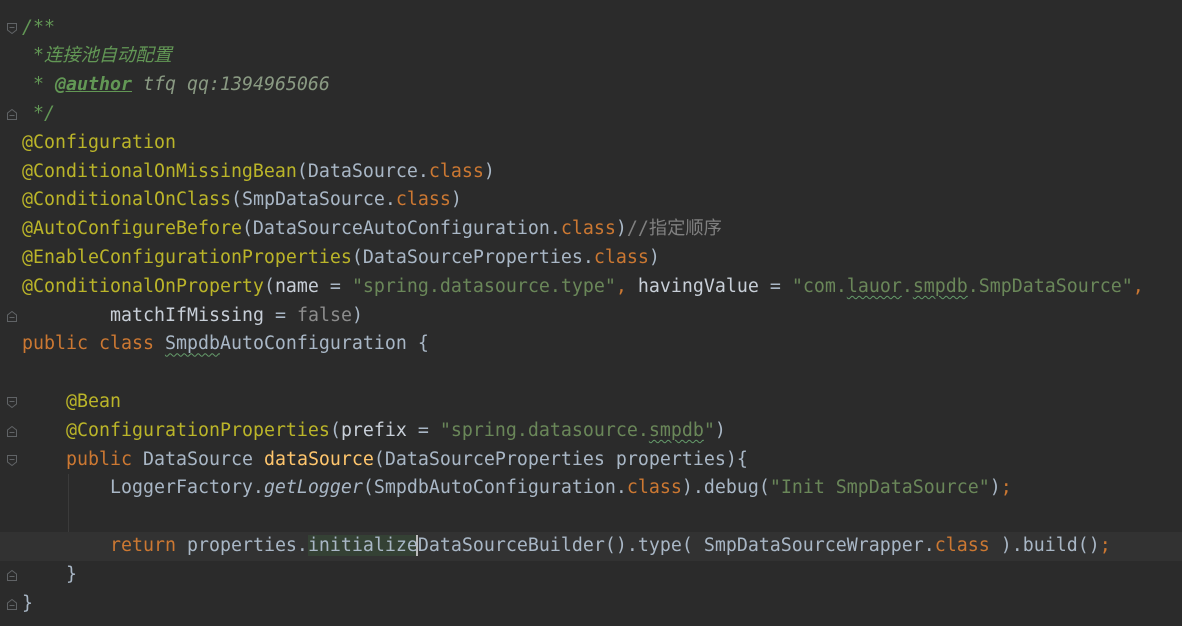 This screenshot has width=1182, height=626. Describe the element at coordinates (143, 545) in the screenshot. I see `code-token: return` at that location.